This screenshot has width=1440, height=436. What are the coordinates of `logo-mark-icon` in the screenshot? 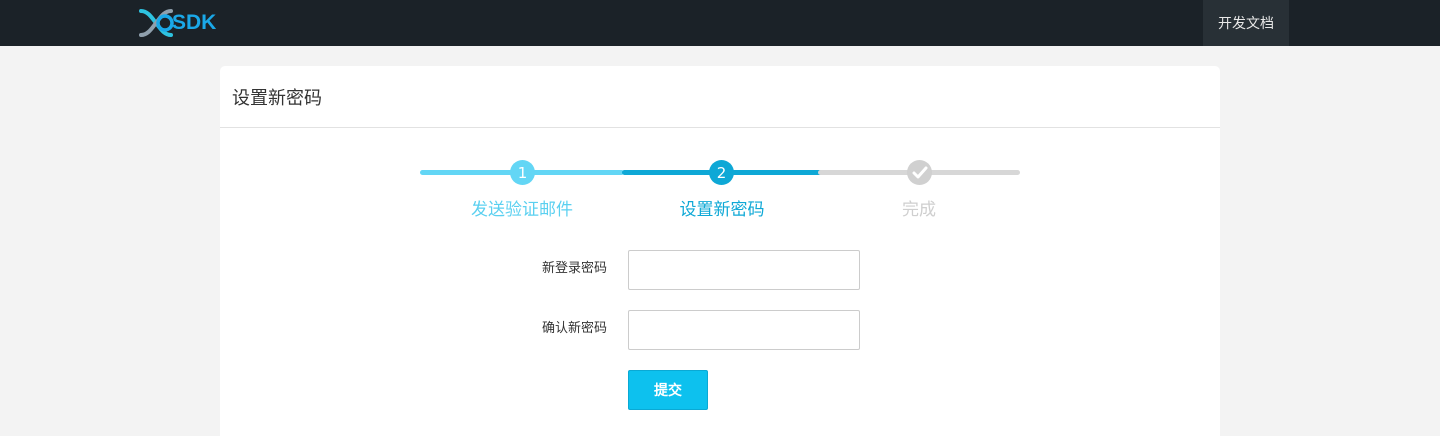 It's located at (156, 23).